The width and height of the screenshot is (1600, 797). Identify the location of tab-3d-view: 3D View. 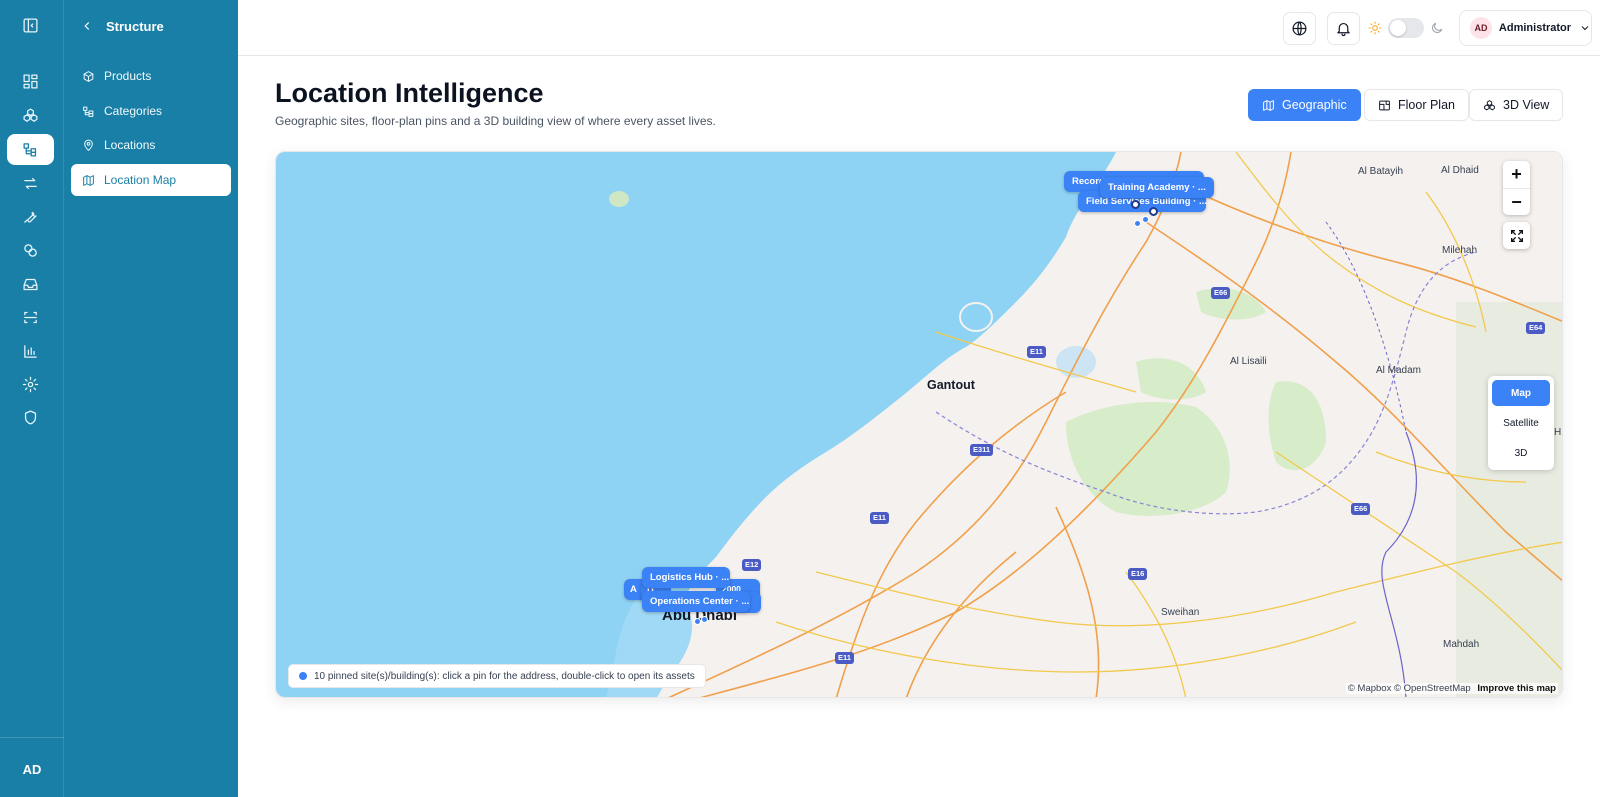
(1516, 105).